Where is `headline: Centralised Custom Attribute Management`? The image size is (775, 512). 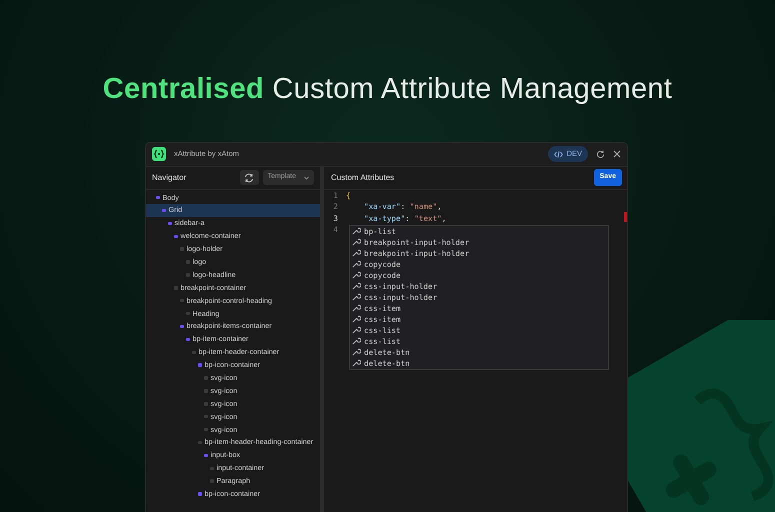 headline: Centralised Custom Attribute Management is located at coordinates (388, 89).